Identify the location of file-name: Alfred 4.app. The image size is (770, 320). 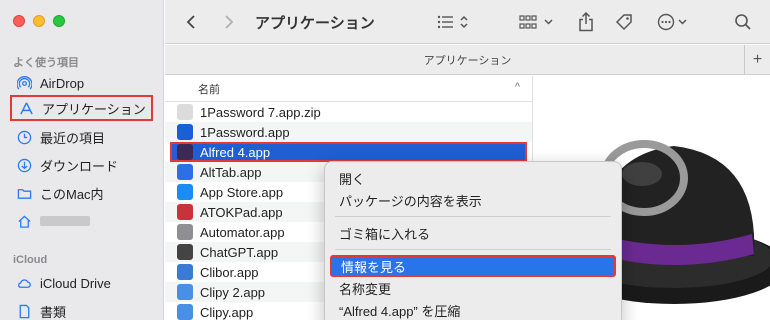
(235, 152).